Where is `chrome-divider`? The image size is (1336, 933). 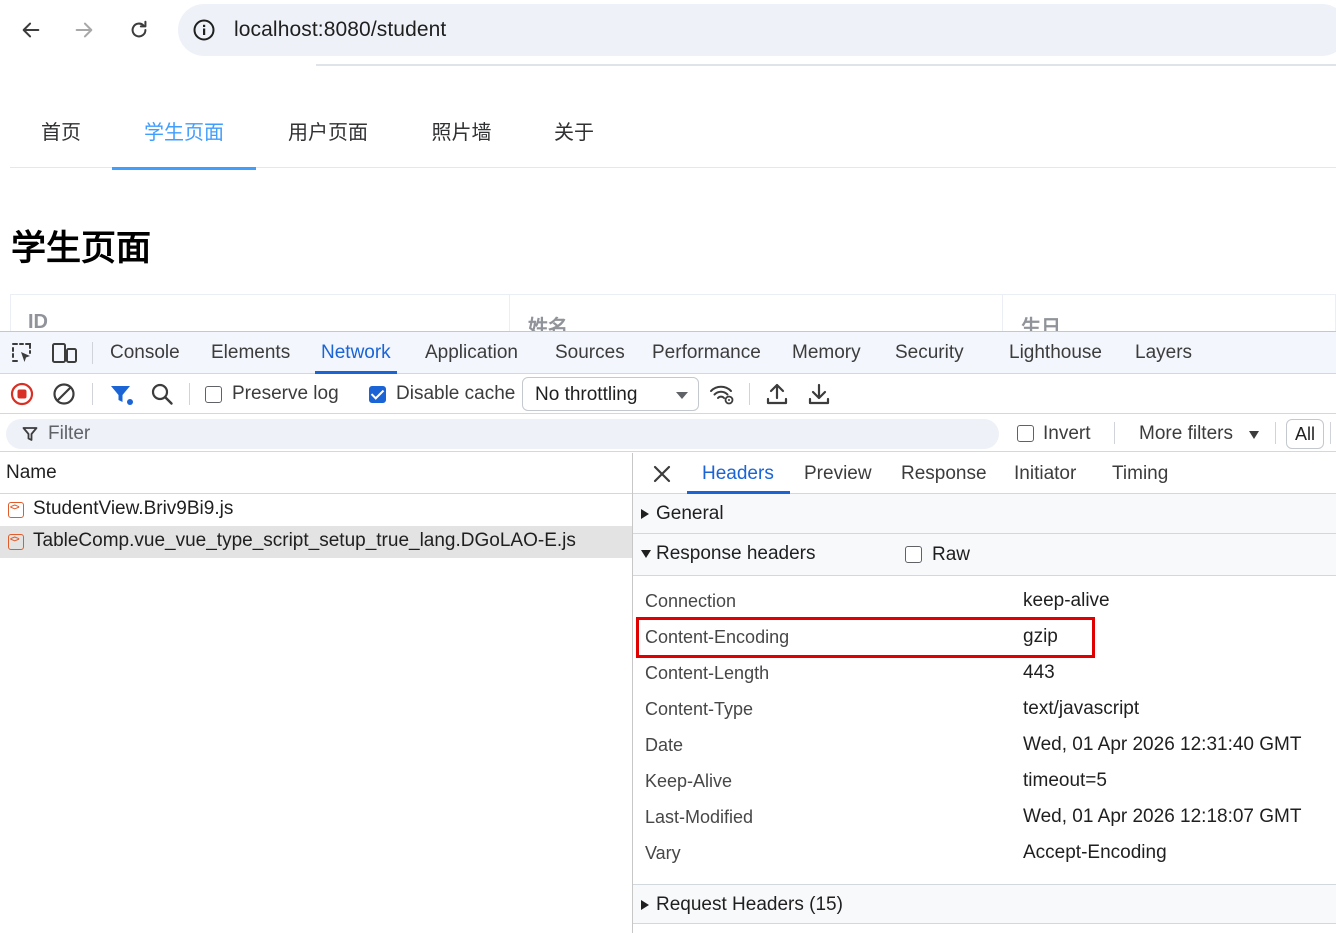
chrome-divider is located at coordinates (826, 65).